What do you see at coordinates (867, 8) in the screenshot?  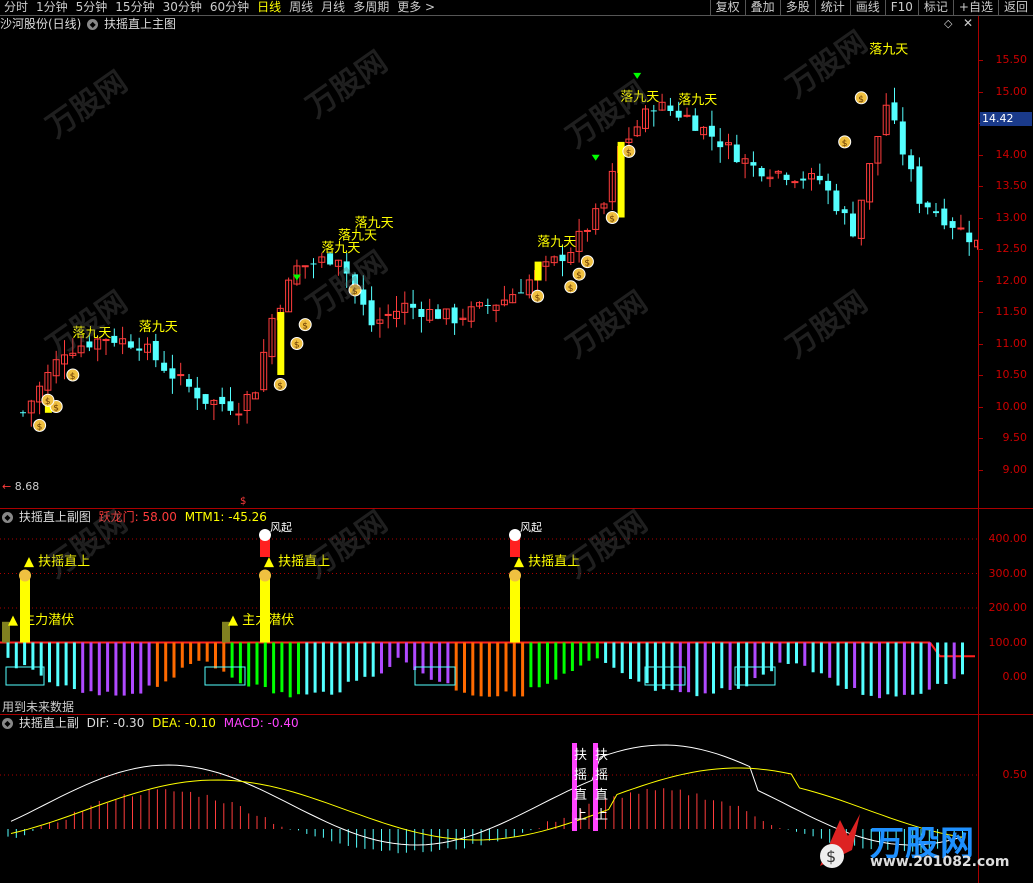 I see `toolbar-button-4: 画线` at bounding box center [867, 8].